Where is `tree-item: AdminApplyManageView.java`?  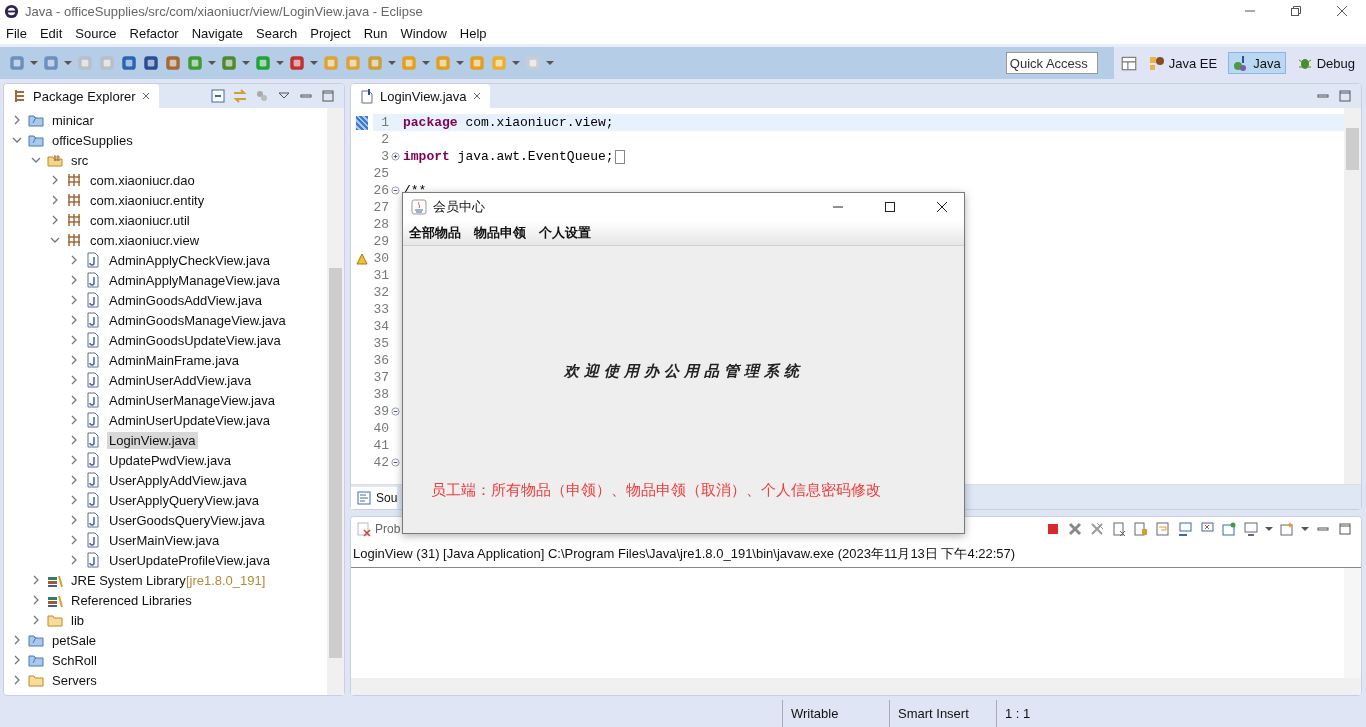 tree-item: AdminApplyManageView.java is located at coordinates (195, 280).